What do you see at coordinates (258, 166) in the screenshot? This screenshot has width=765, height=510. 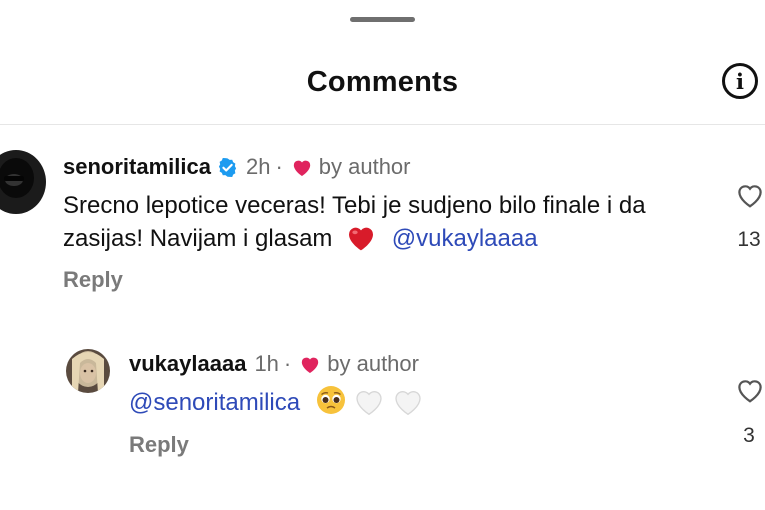 I see `comment-time: 2h` at bounding box center [258, 166].